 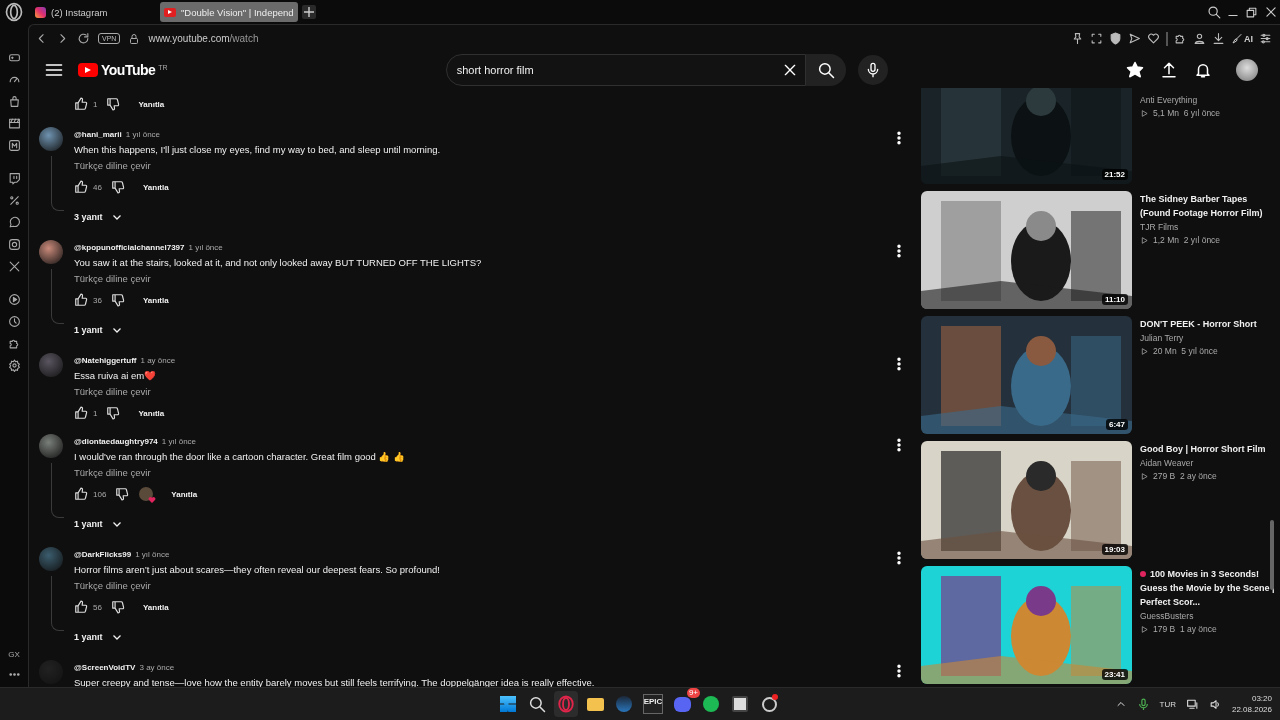 I want to click on search-button, so click(x=825, y=70).